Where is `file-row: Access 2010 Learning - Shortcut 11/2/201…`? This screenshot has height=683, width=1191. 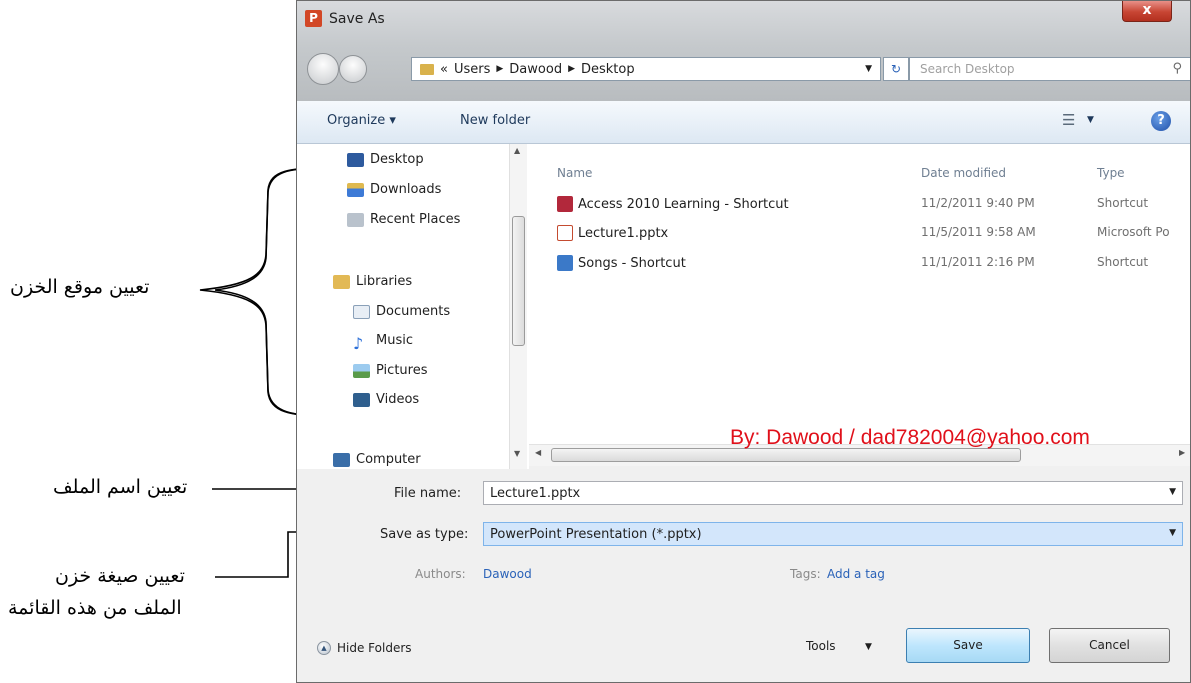 file-row: Access 2010 Learning - Shortcut 11/2/201… is located at coordinates (859, 206).